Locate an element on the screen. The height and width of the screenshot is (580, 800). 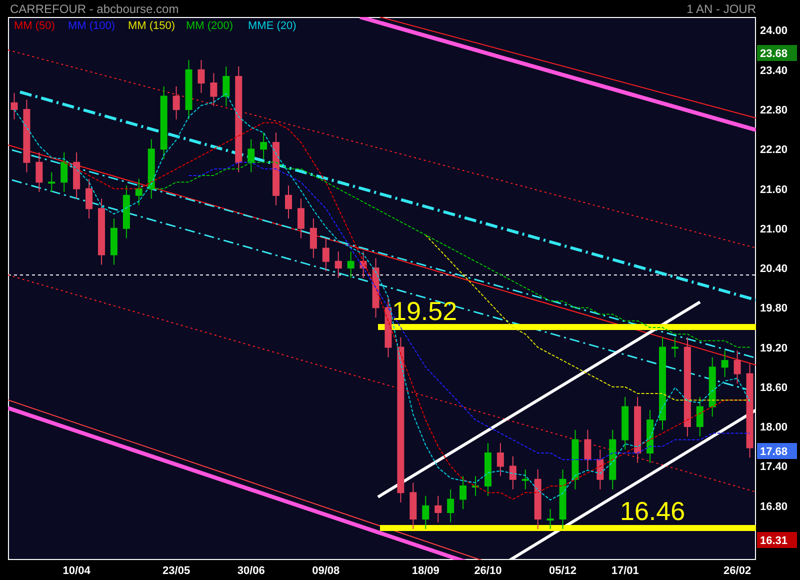
price-axis-label: 18.00 is located at coordinates (774, 428).